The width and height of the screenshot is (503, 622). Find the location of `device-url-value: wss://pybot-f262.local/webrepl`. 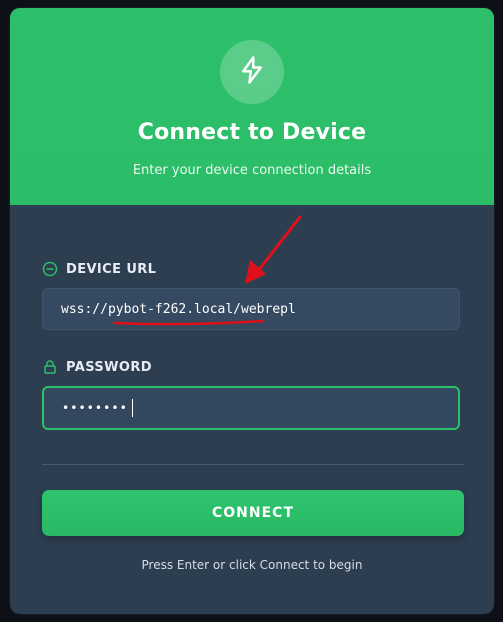

device-url-value: wss://pybot-f262.local/webrepl is located at coordinates (178, 309).